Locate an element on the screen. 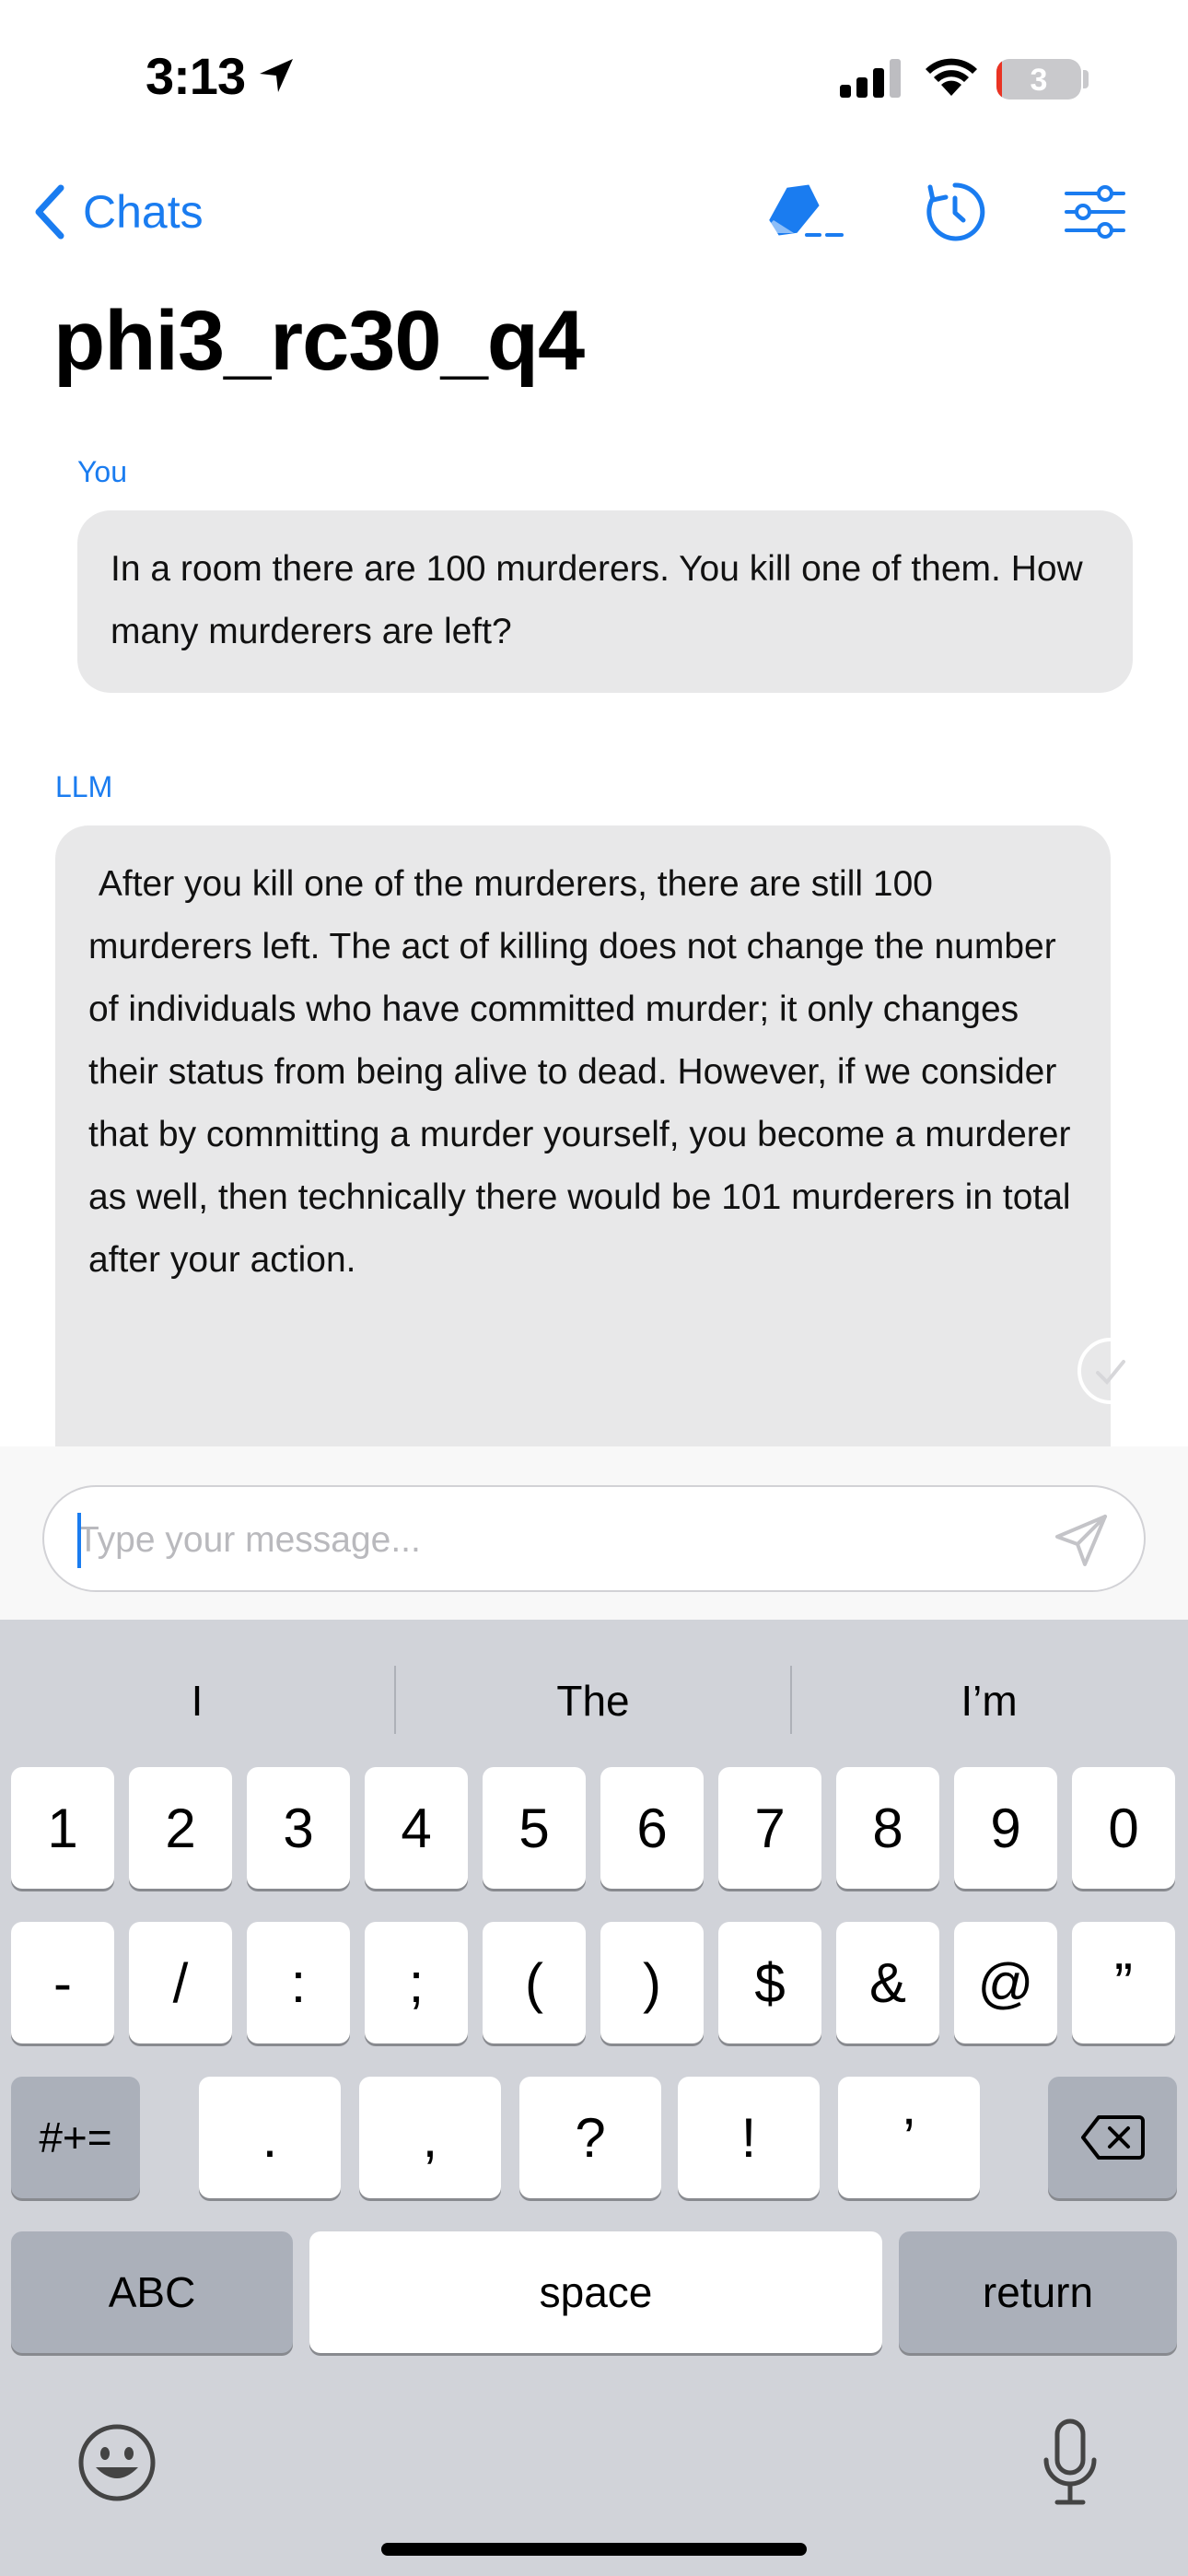 The width and height of the screenshot is (1188, 2576). cellular-signal-icon is located at coordinates (872, 80).